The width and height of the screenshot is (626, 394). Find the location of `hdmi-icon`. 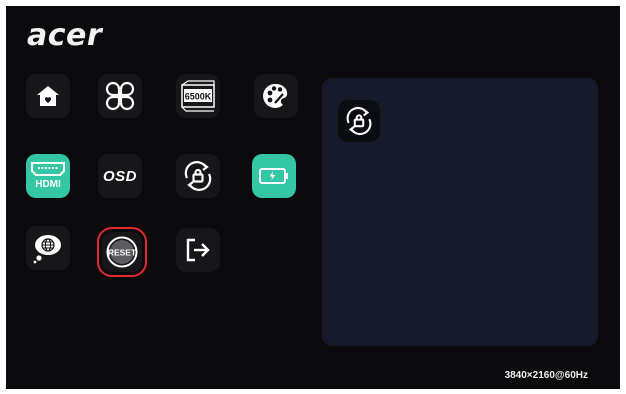

hdmi-icon is located at coordinates (48, 169).